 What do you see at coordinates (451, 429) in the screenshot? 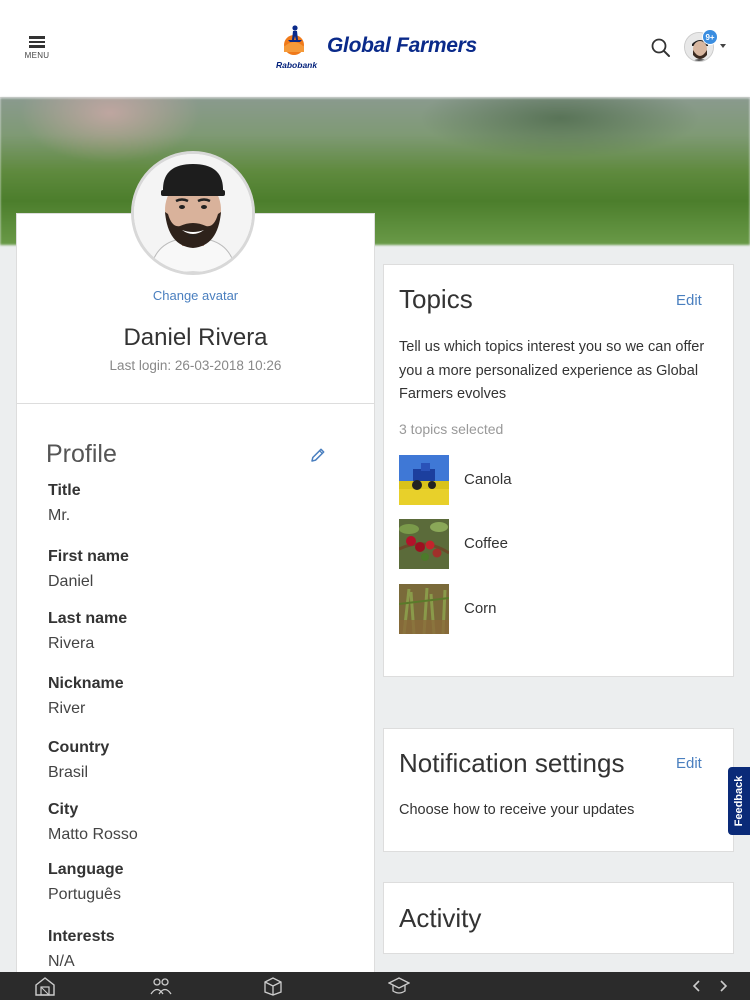
I see `topics-selected-count: 3 topics selected` at bounding box center [451, 429].